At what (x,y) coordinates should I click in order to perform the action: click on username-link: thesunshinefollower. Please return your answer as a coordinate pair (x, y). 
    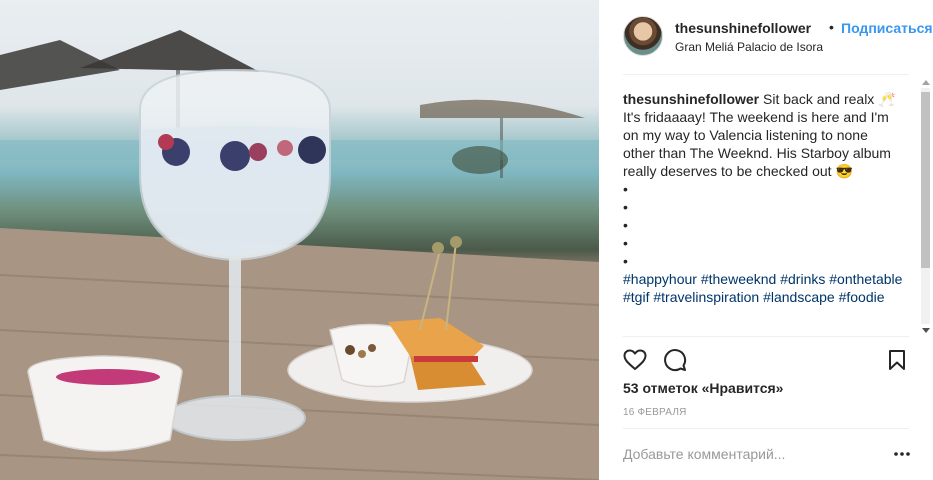
    Looking at the image, I should click on (743, 28).